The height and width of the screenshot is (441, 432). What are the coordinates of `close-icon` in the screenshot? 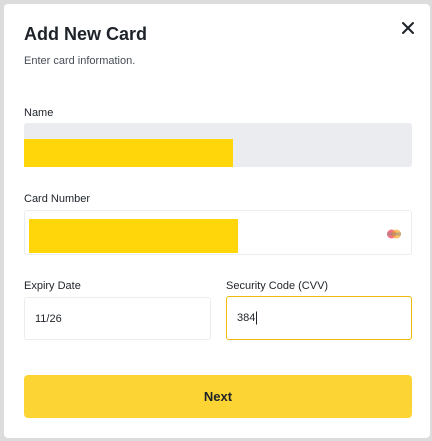 It's located at (408, 28).